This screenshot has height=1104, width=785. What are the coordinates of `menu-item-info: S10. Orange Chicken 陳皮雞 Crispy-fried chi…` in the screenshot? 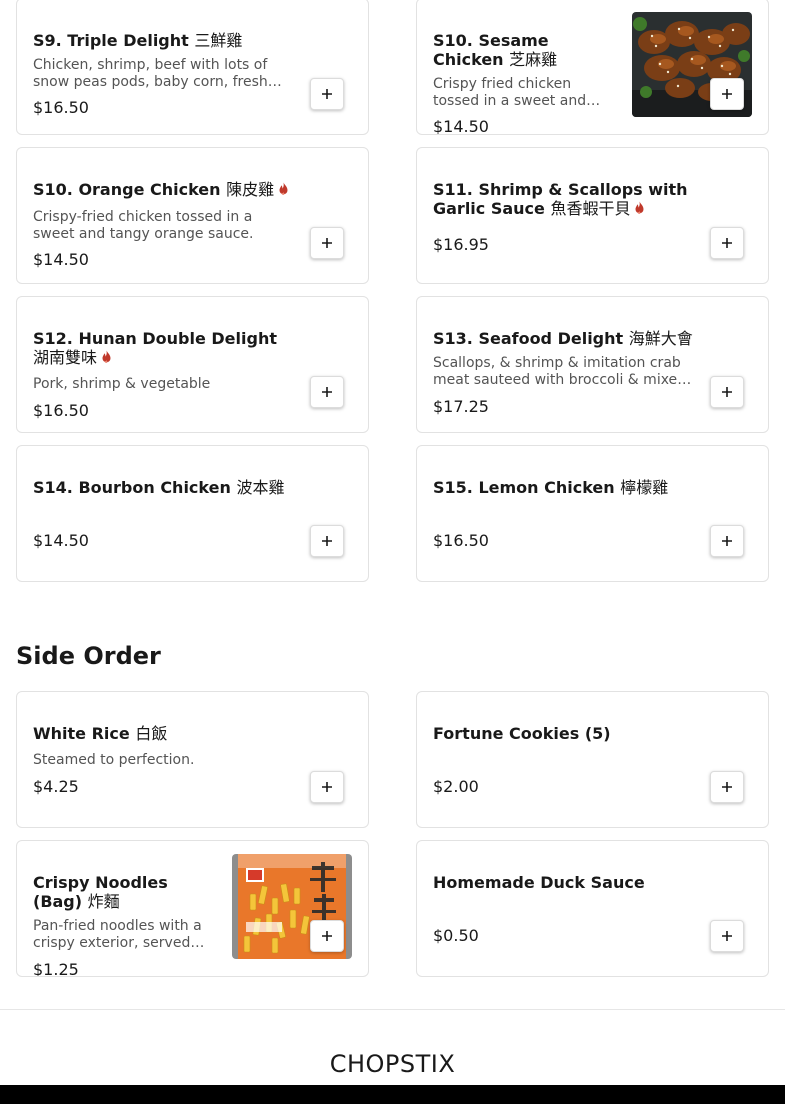 It's located at (163, 215).